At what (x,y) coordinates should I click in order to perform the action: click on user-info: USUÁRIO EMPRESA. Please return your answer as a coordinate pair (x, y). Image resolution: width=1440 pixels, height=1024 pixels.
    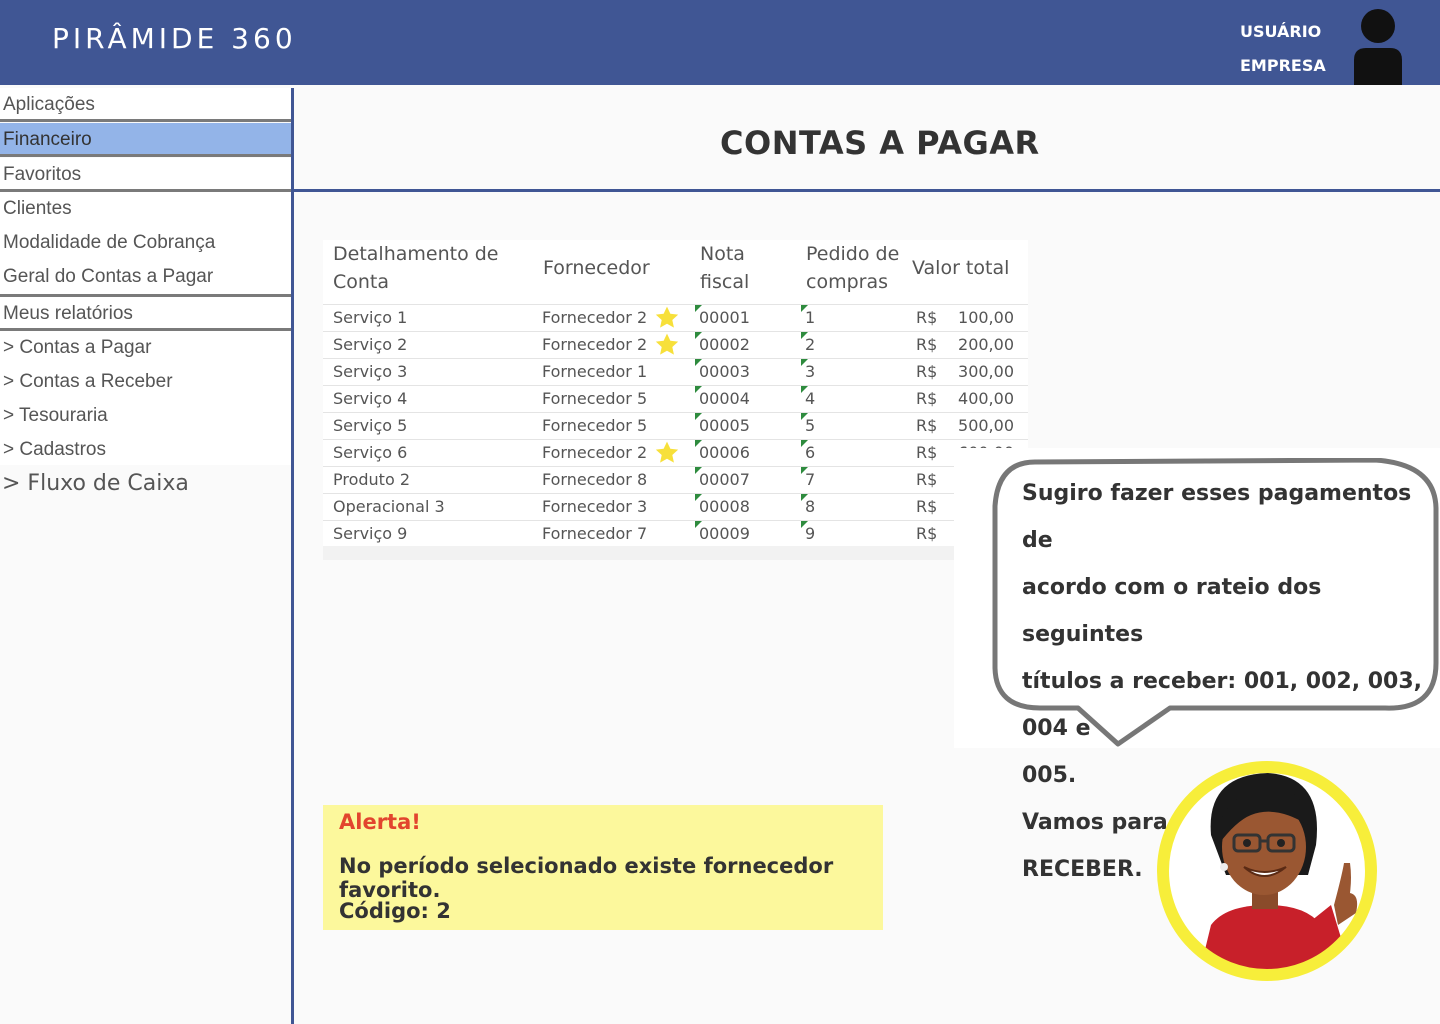
    Looking at the image, I should click on (1283, 54).